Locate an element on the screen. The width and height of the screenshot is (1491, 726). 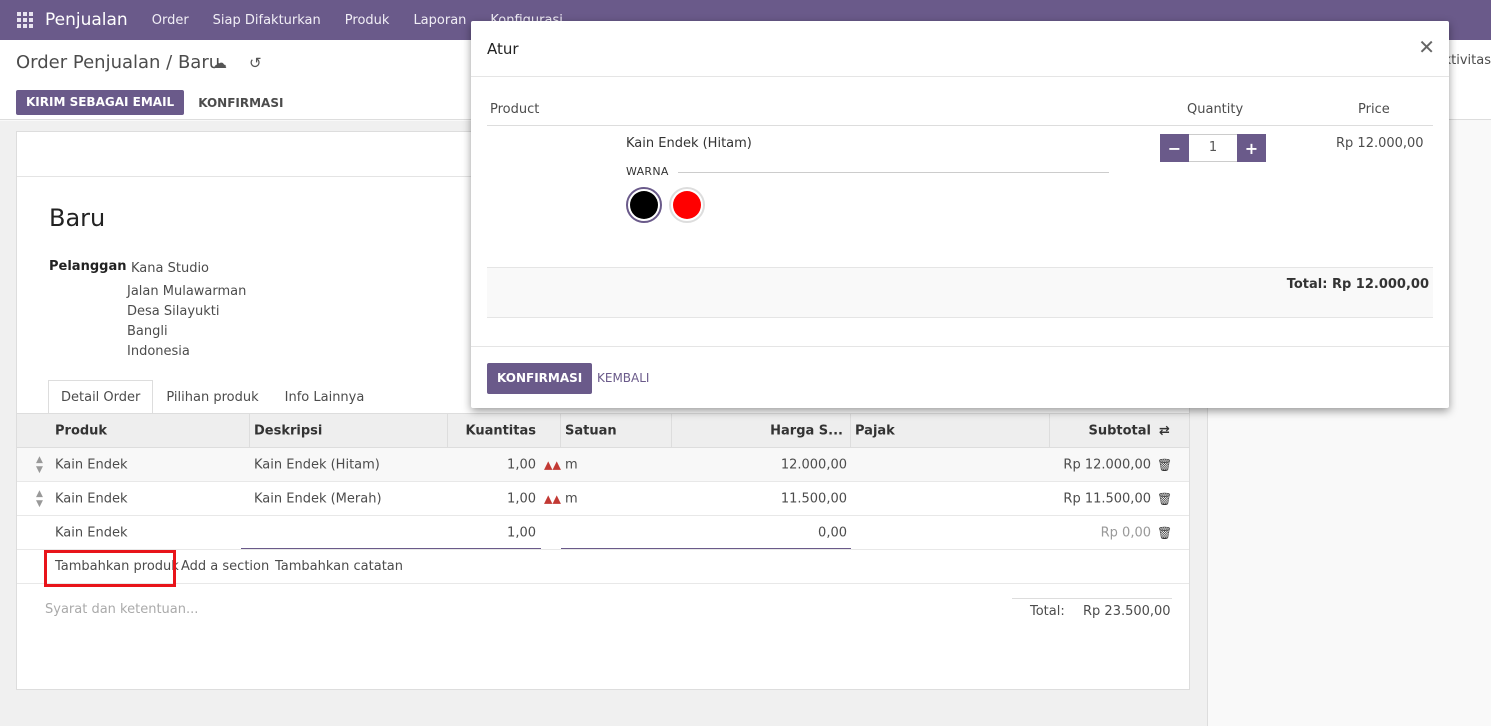
page-title: Baru is located at coordinates (77, 218).